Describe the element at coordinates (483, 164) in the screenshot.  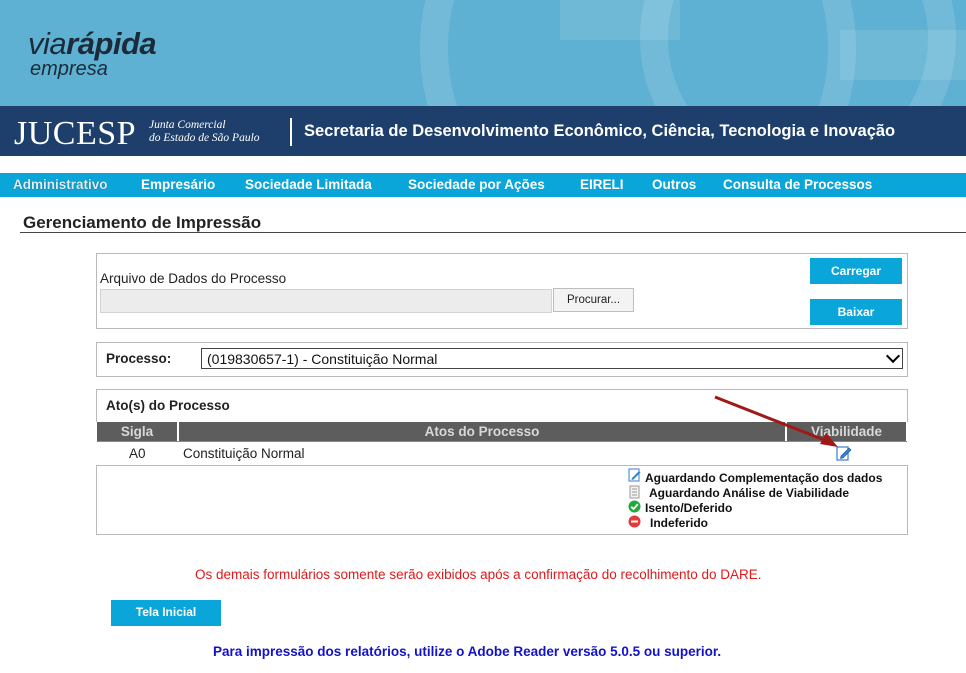
I see `spacer` at that location.